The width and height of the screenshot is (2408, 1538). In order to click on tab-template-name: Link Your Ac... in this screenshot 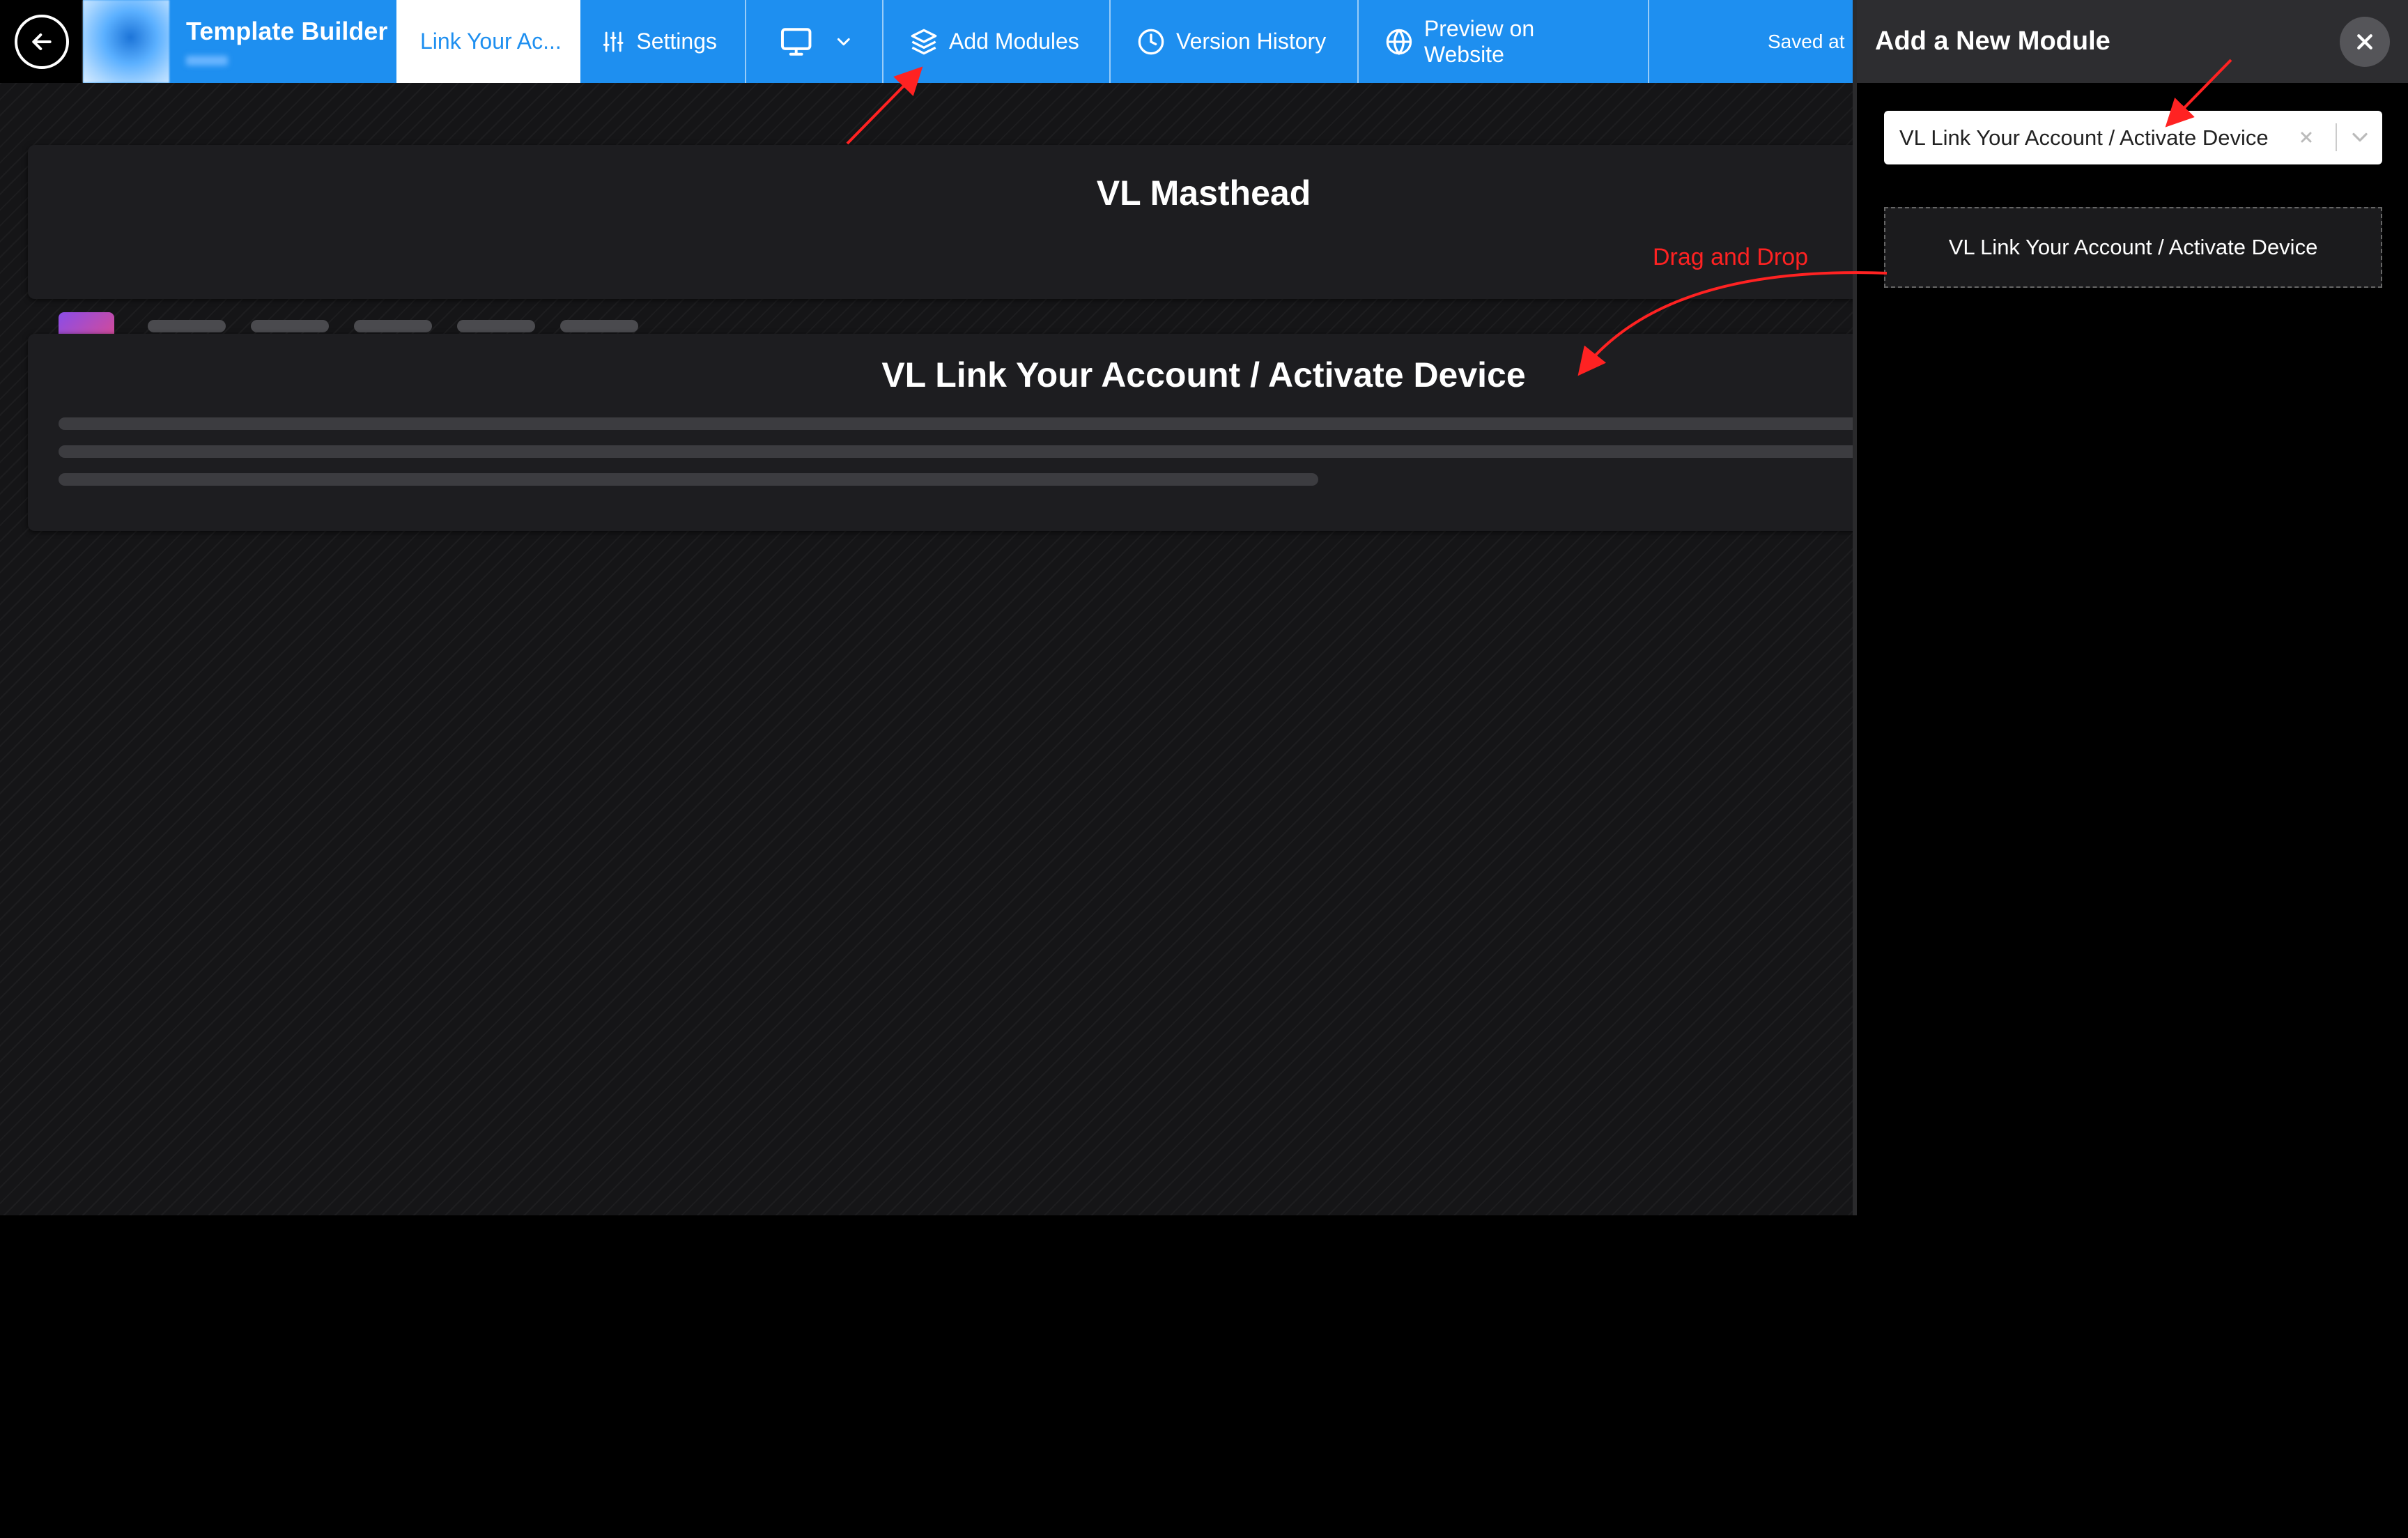, I will do `click(488, 41)`.